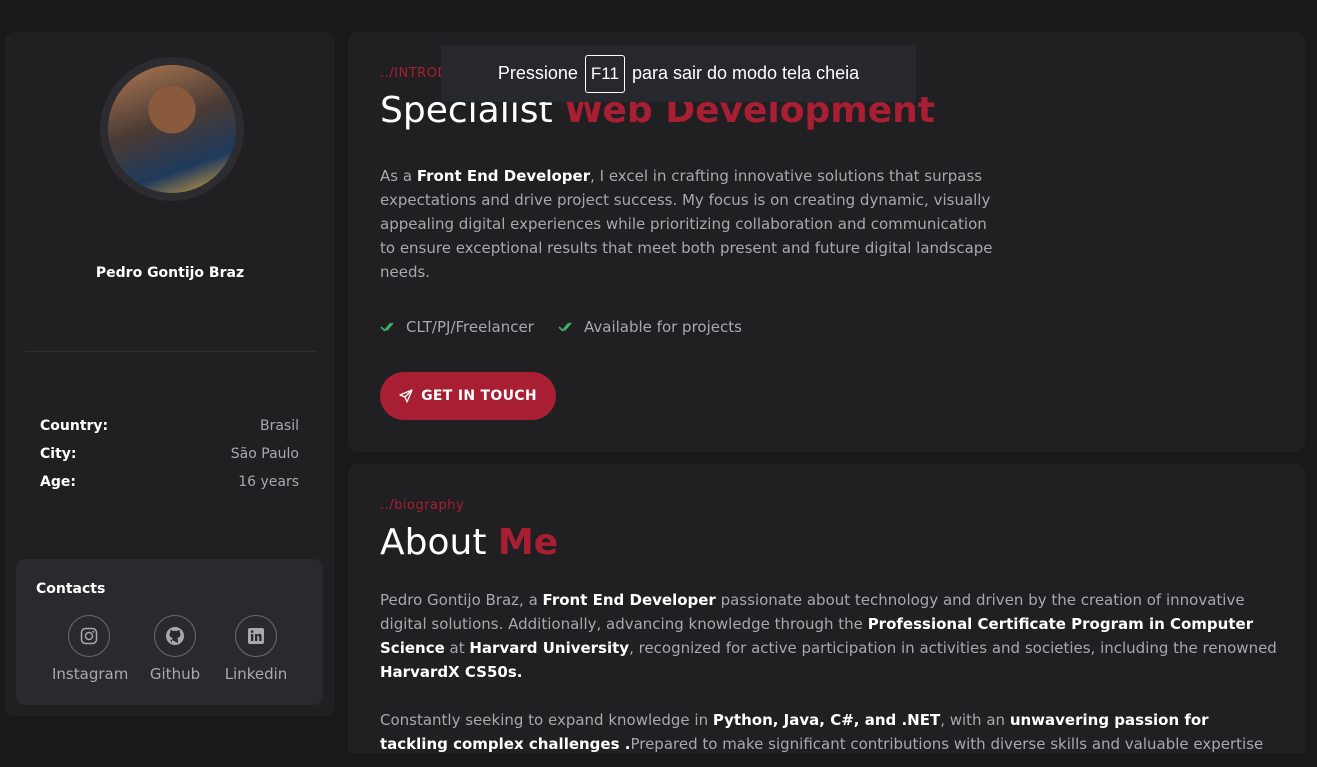 The image size is (1317, 767). Describe the element at coordinates (58, 482) in the screenshot. I see `info-label: Age:` at that location.